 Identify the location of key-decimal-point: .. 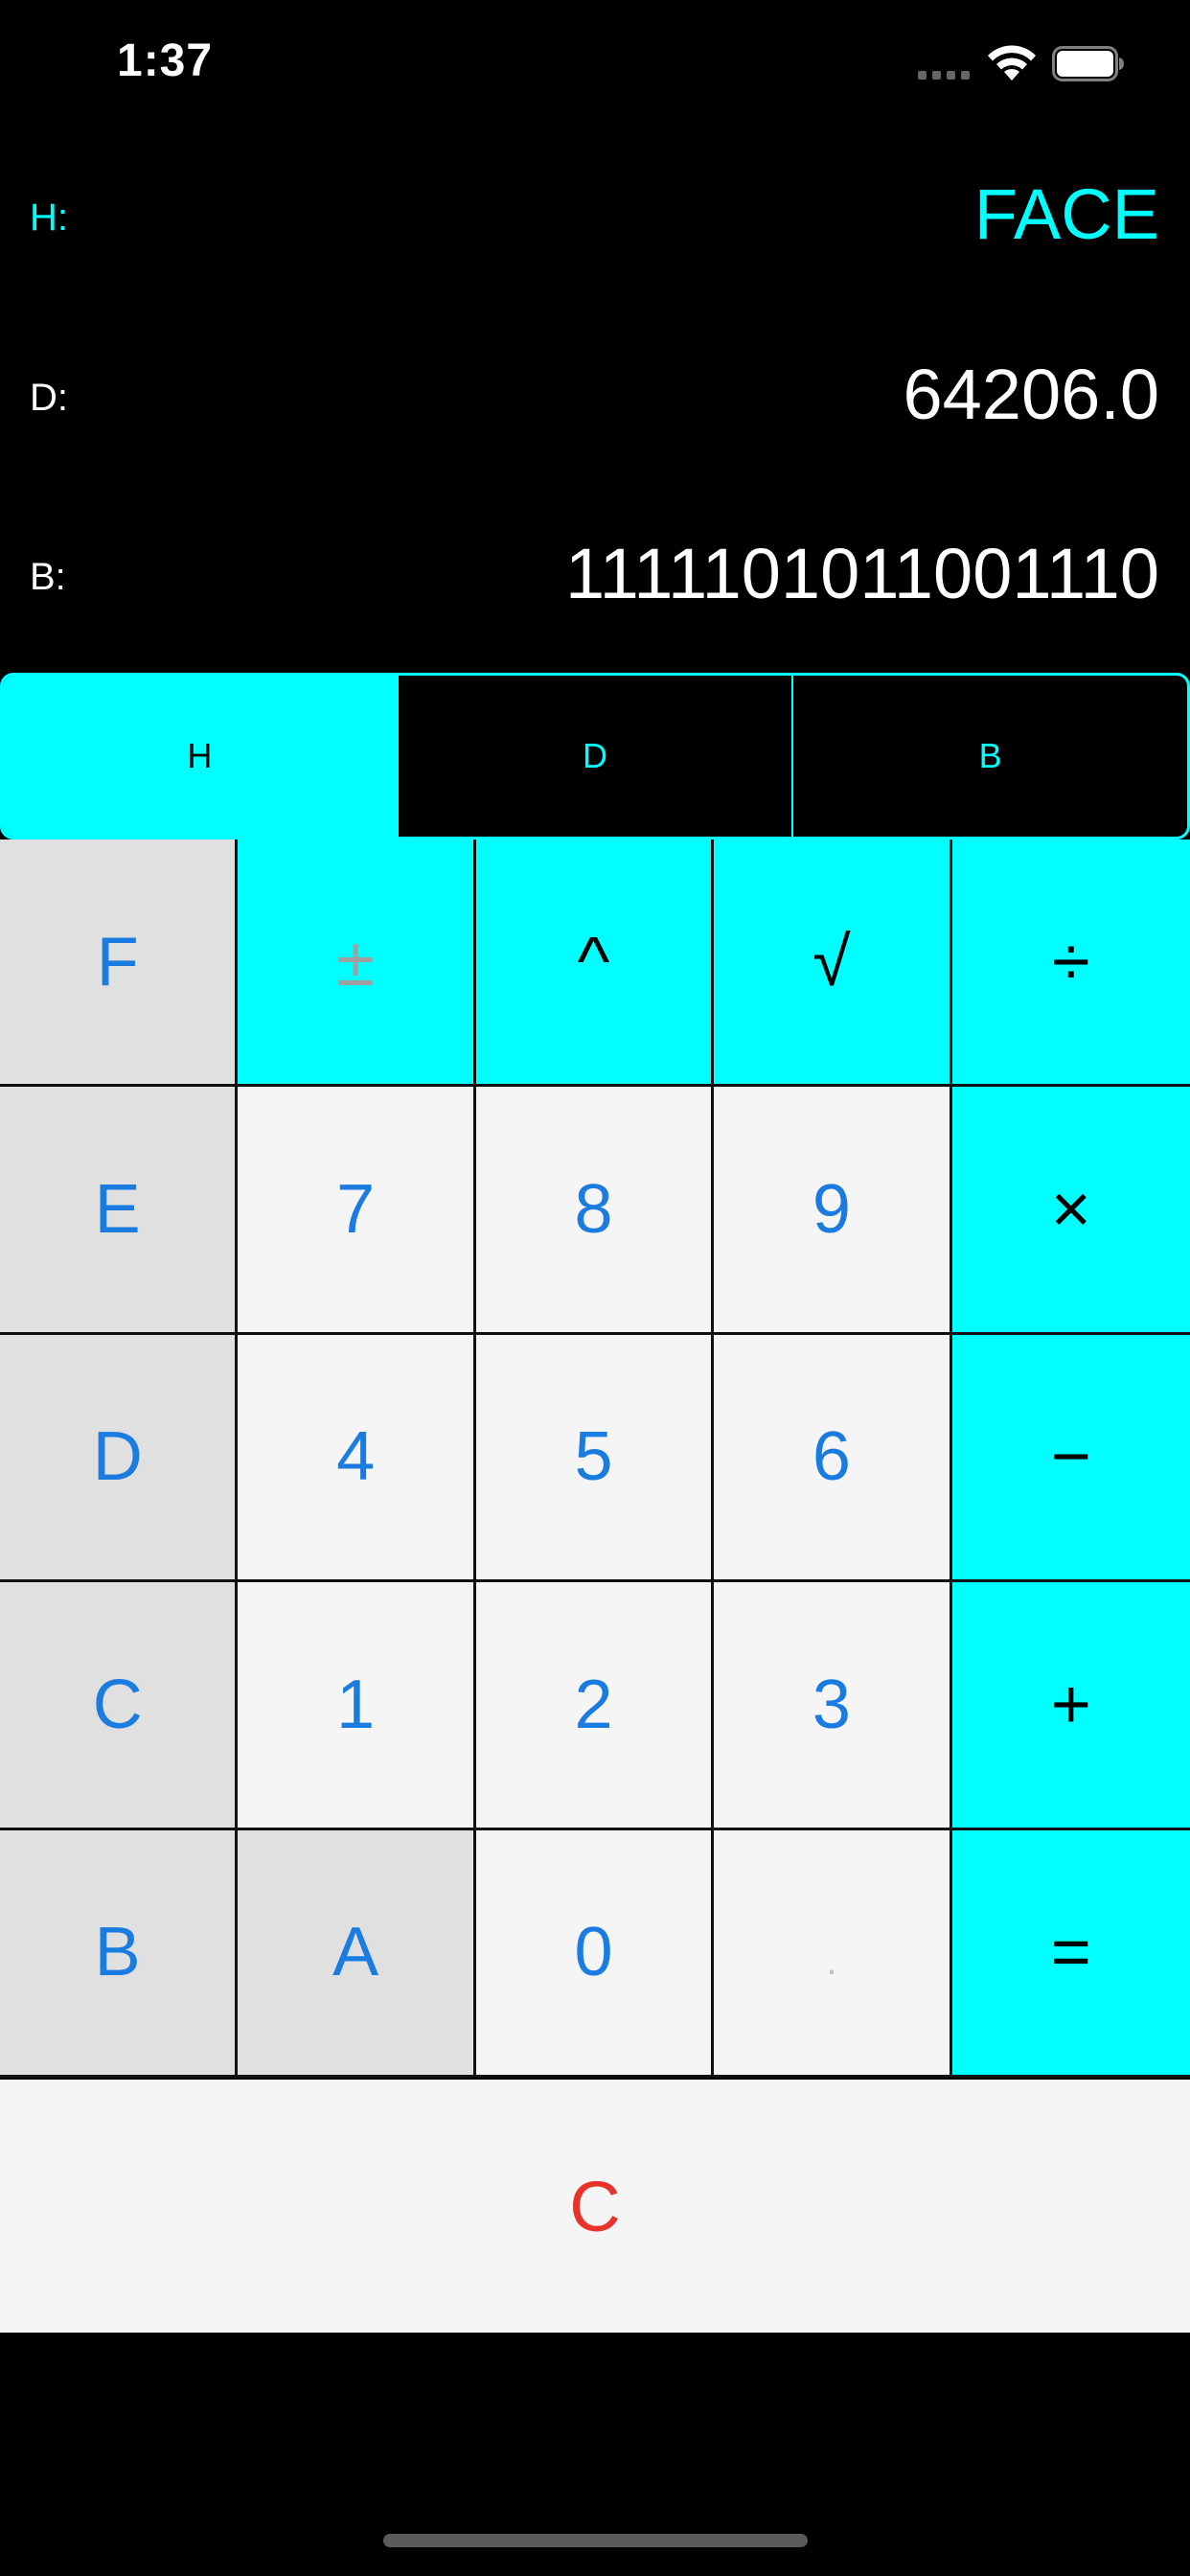
(833, 1953).